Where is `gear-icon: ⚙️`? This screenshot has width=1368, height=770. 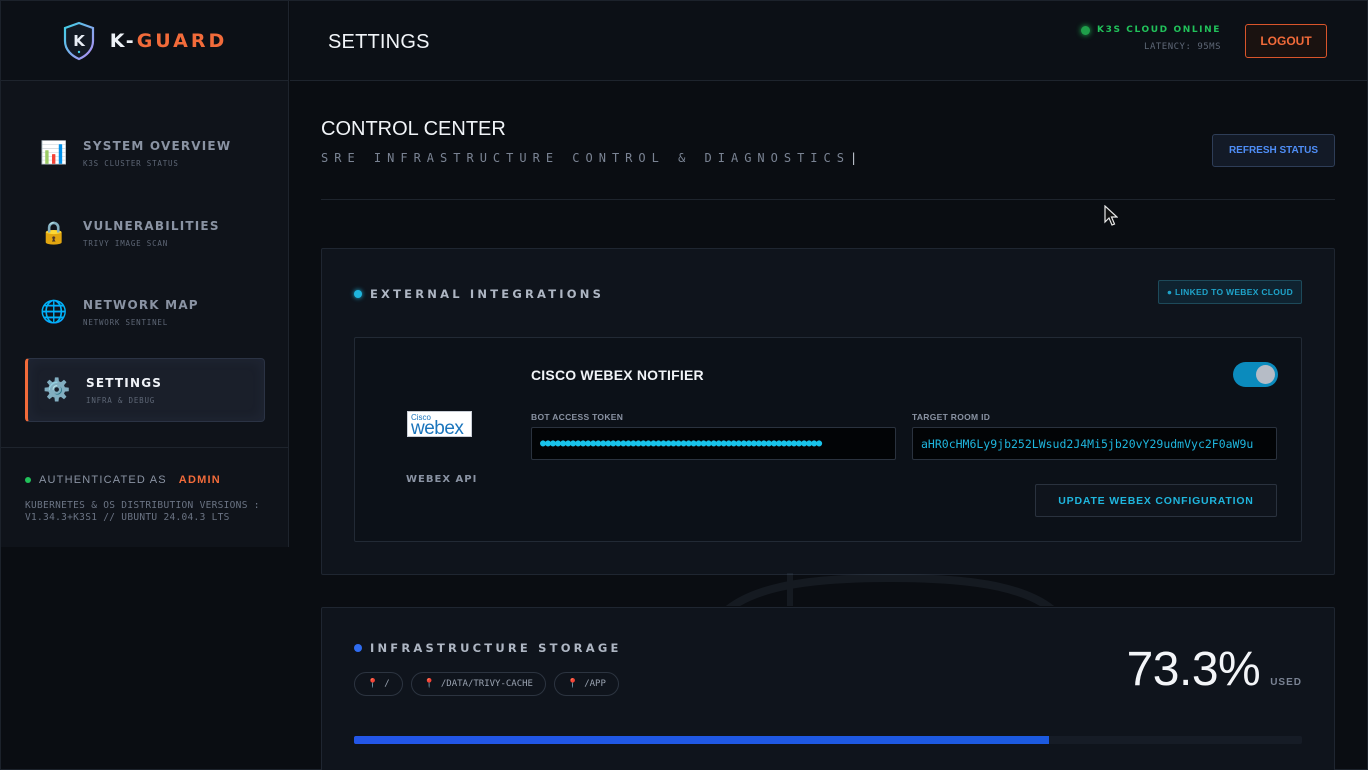
gear-icon: ⚙️ is located at coordinates (57, 389).